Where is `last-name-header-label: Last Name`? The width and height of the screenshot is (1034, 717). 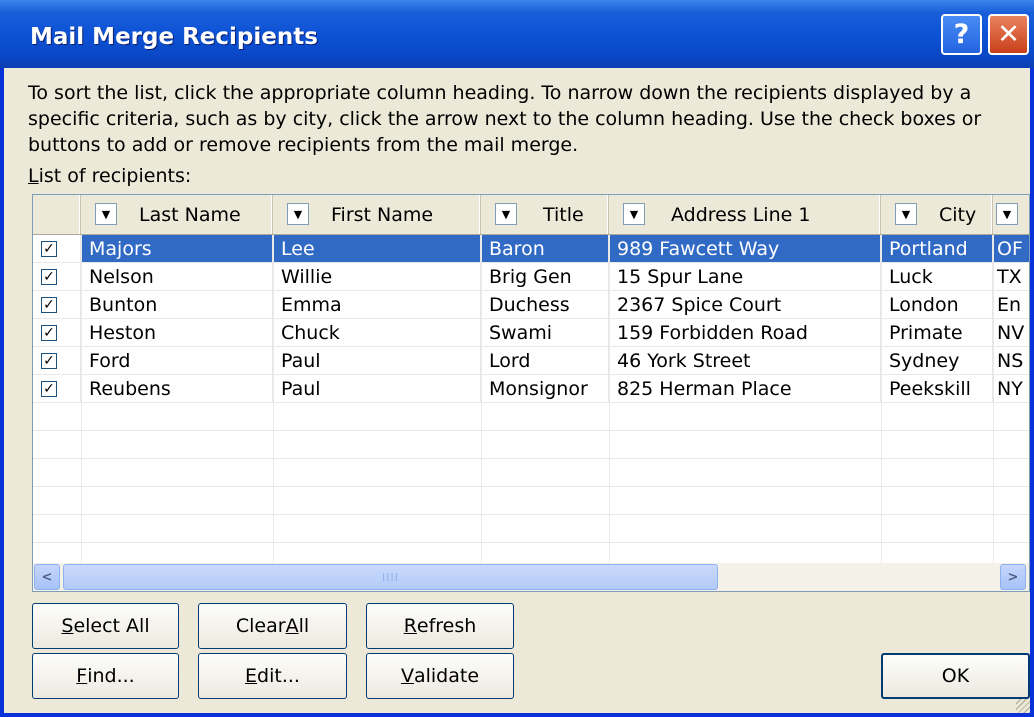 last-name-header-label: Last Name is located at coordinates (190, 215).